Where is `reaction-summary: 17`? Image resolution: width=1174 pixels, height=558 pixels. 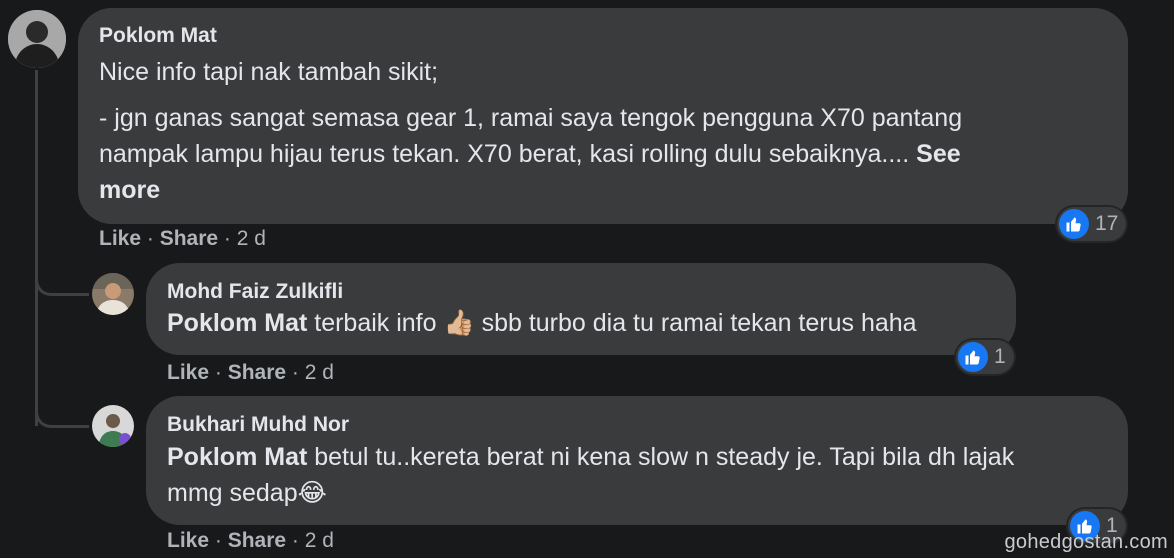
reaction-summary: 17 is located at coordinates (1092, 224).